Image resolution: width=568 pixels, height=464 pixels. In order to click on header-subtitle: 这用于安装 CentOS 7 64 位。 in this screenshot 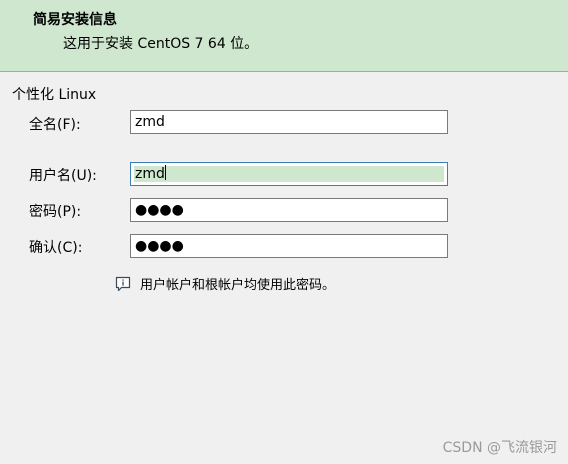, I will do `click(161, 44)`.